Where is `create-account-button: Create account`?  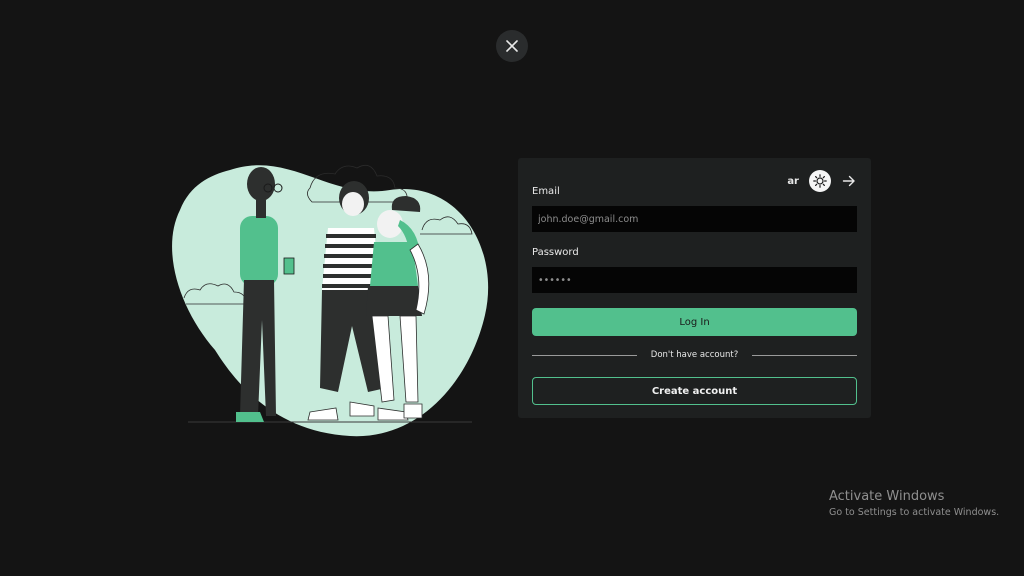 create-account-button: Create account is located at coordinates (694, 391).